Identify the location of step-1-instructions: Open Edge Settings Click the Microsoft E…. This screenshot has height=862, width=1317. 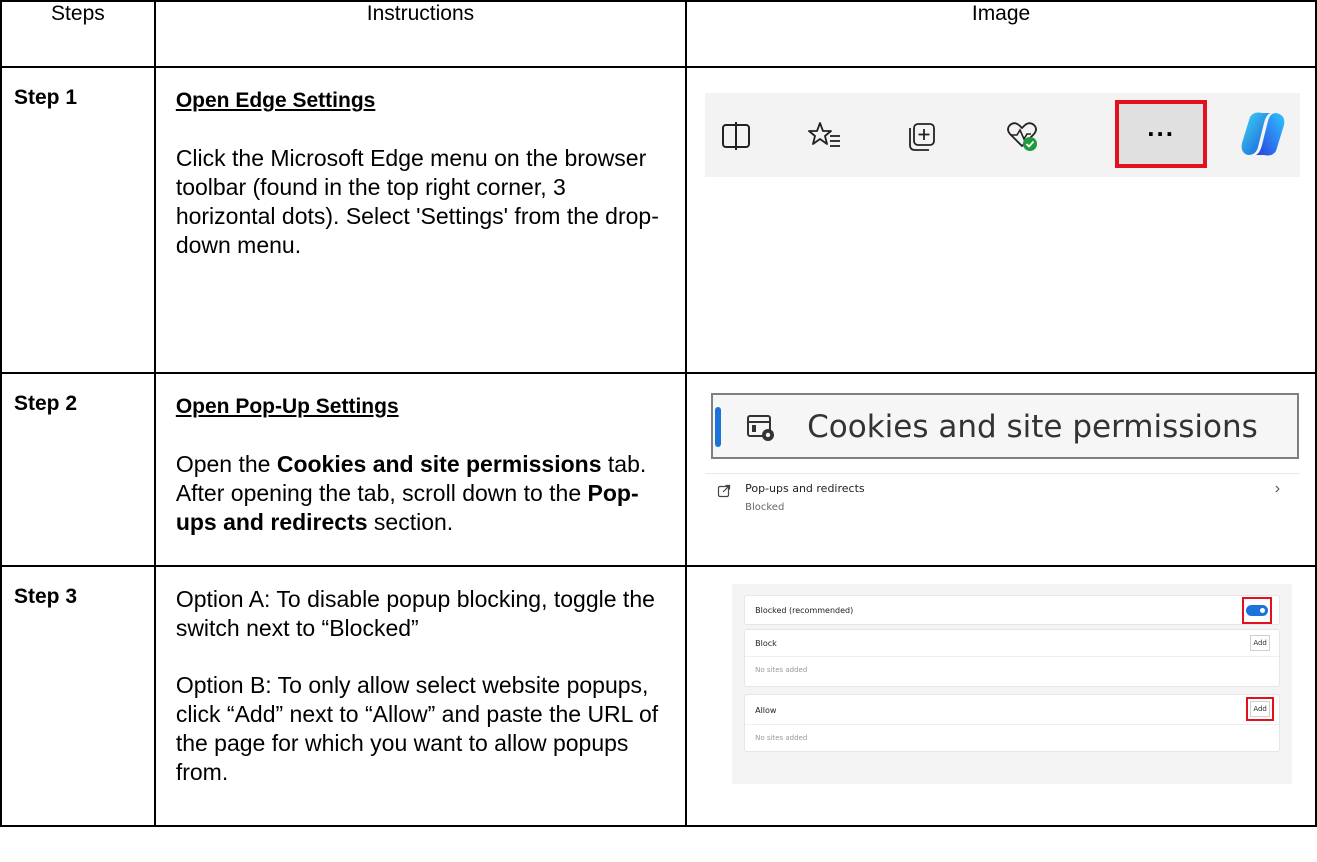
(420, 220).